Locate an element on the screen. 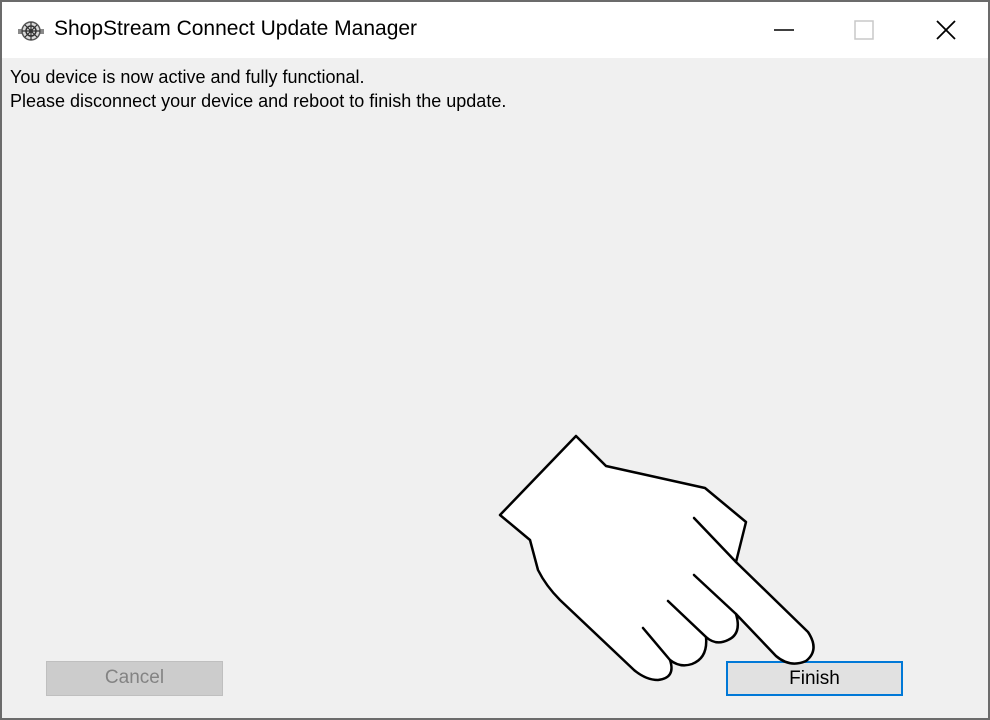 Image resolution: width=990 pixels, height=720 pixels. window-title: ShopStream Connect Update Manager is located at coordinates (236, 28).